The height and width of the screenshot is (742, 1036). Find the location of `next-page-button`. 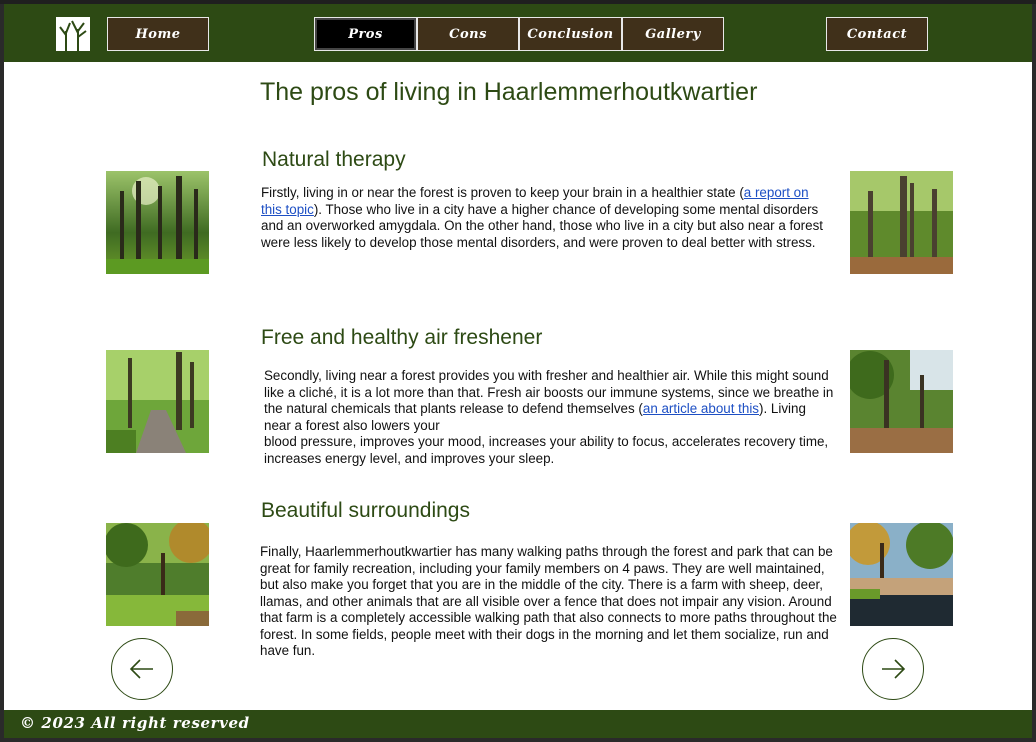

next-page-button is located at coordinates (893, 669).